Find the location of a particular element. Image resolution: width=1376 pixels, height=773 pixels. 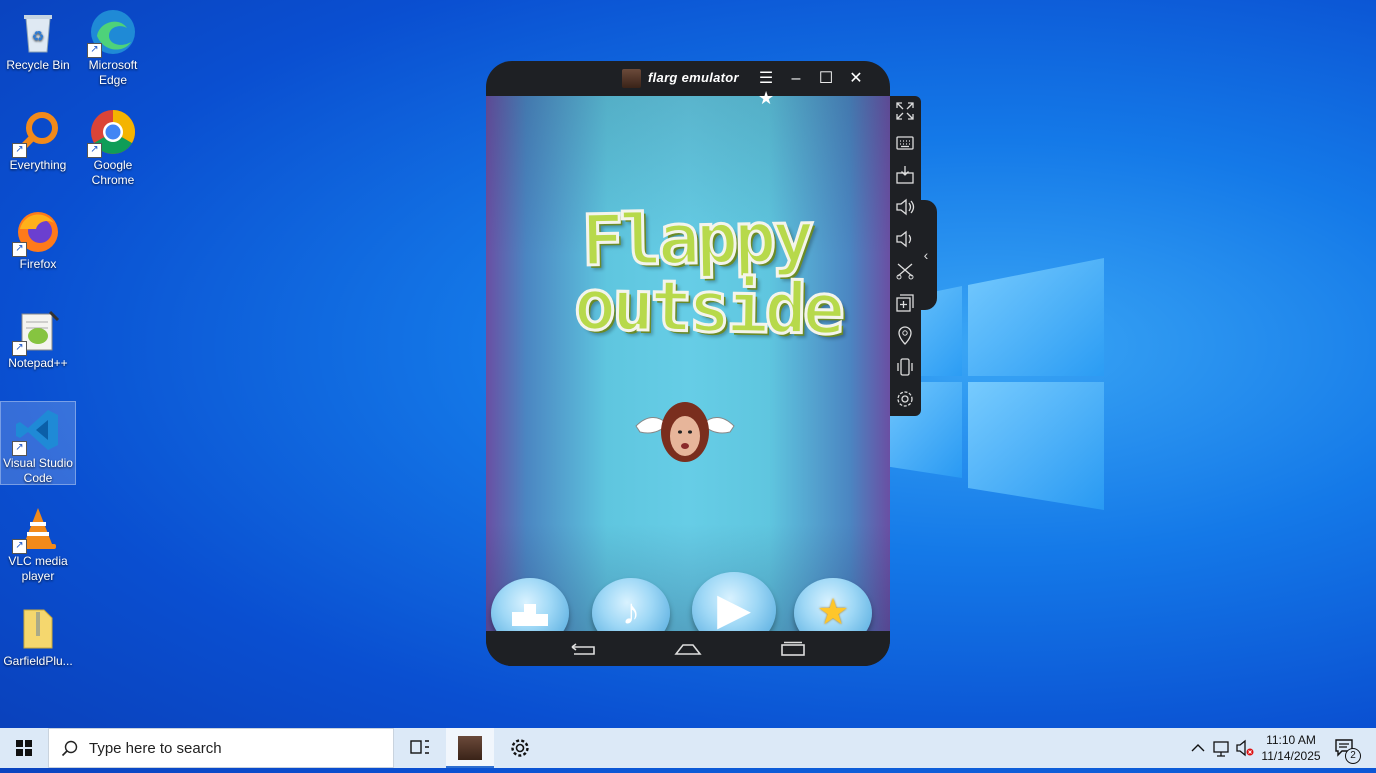

screenshot-cut-icon is located at coordinates (906, 272).